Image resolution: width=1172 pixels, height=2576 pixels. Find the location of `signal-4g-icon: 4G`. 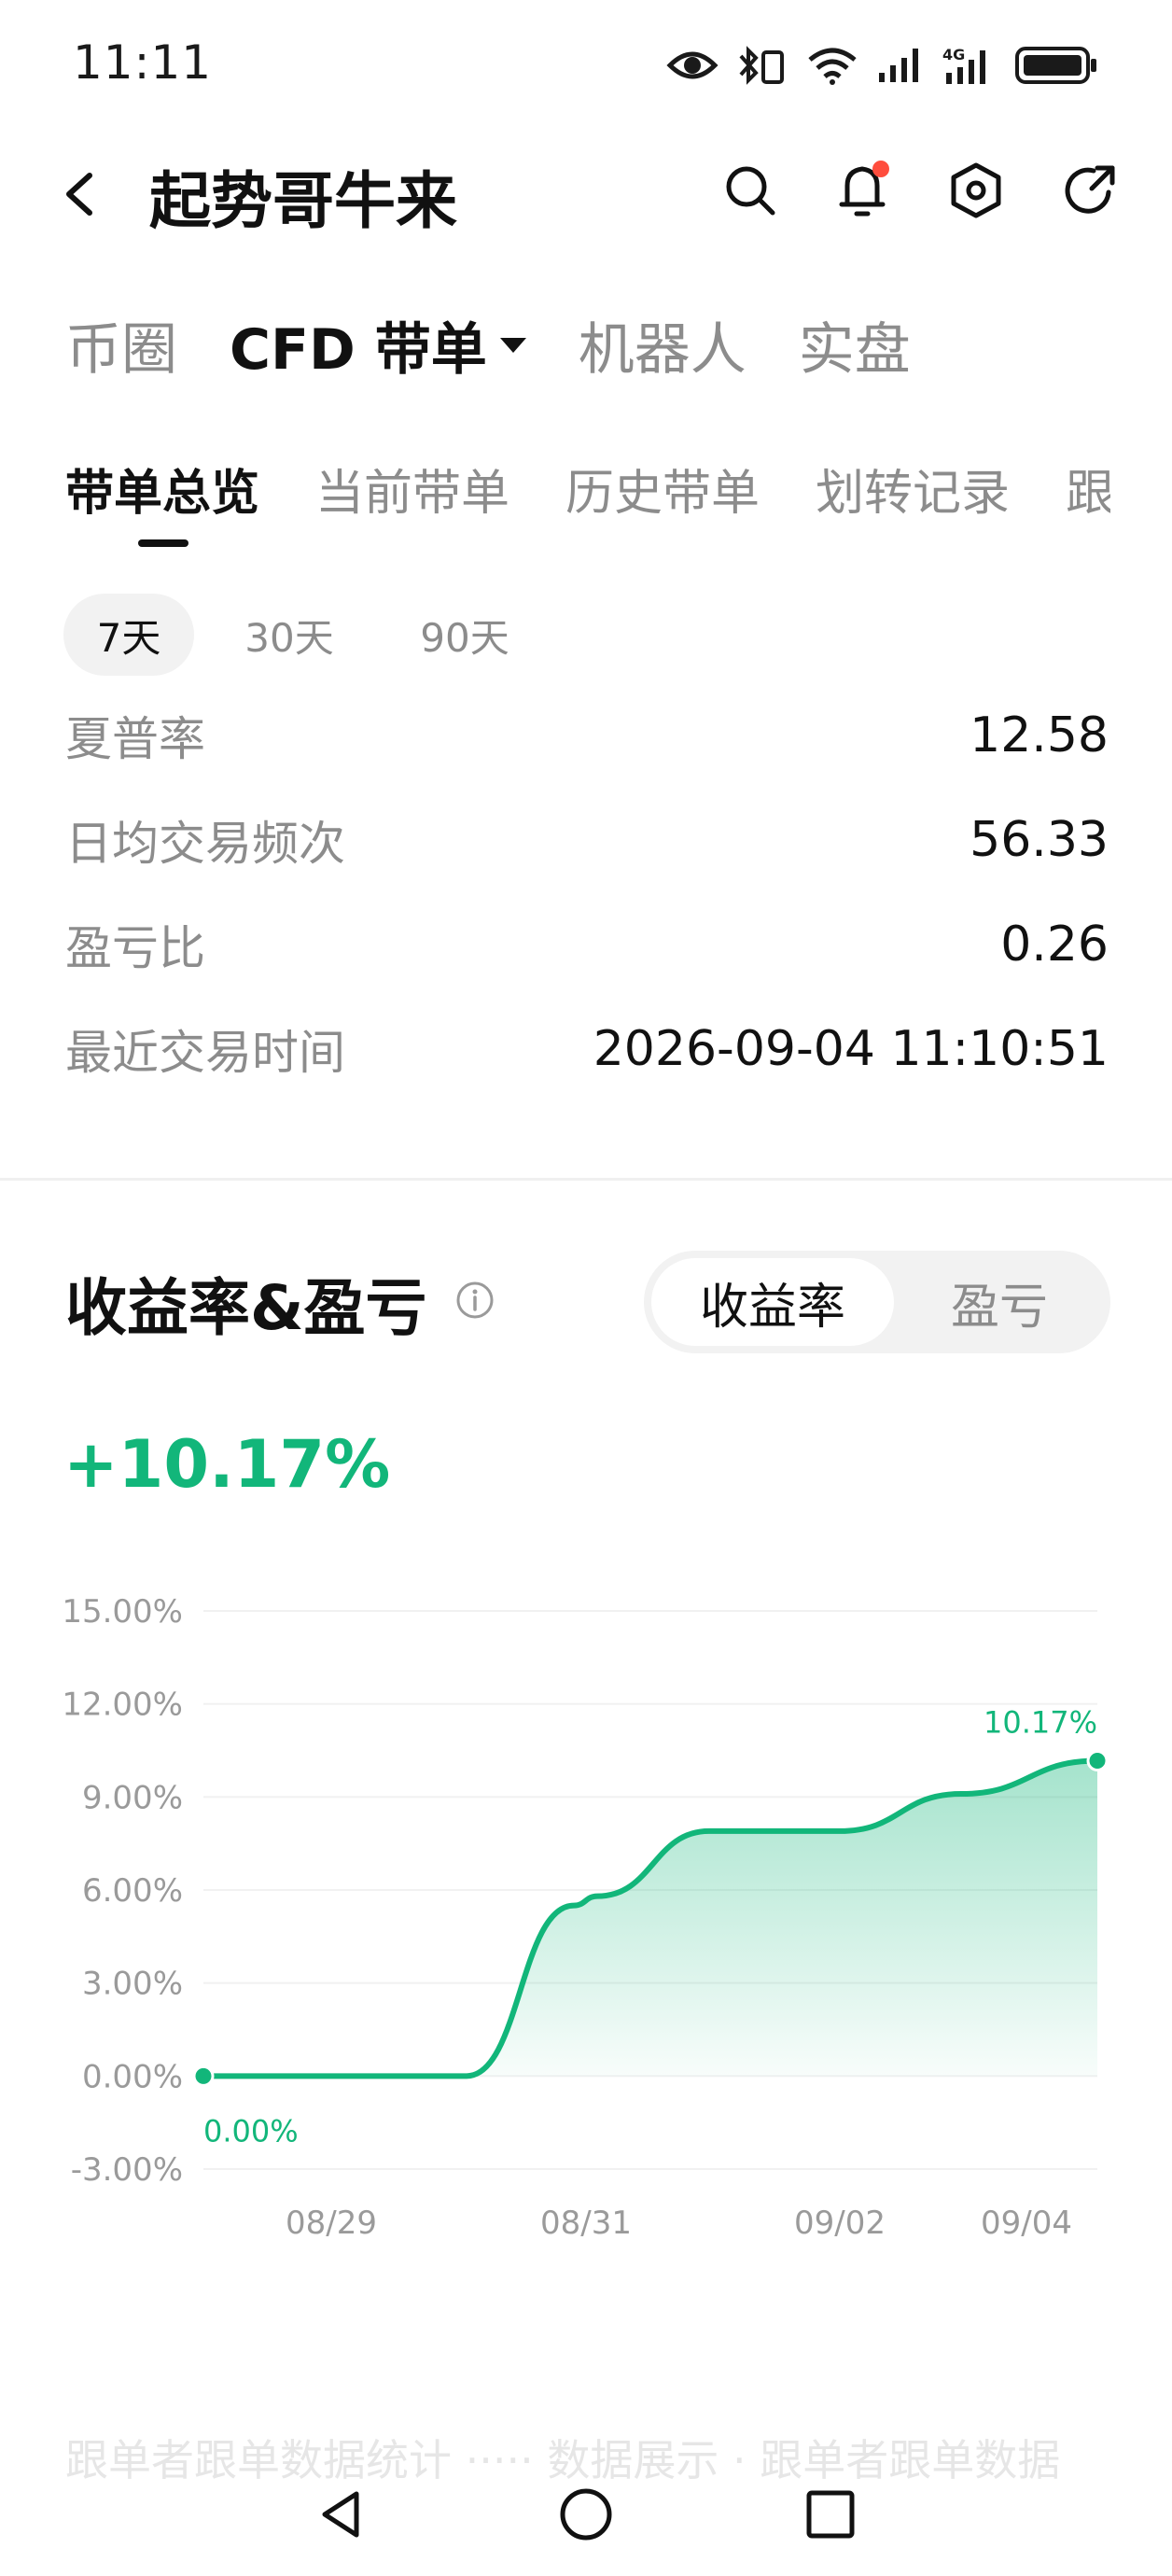

signal-4g-icon: 4G is located at coordinates (963, 65).